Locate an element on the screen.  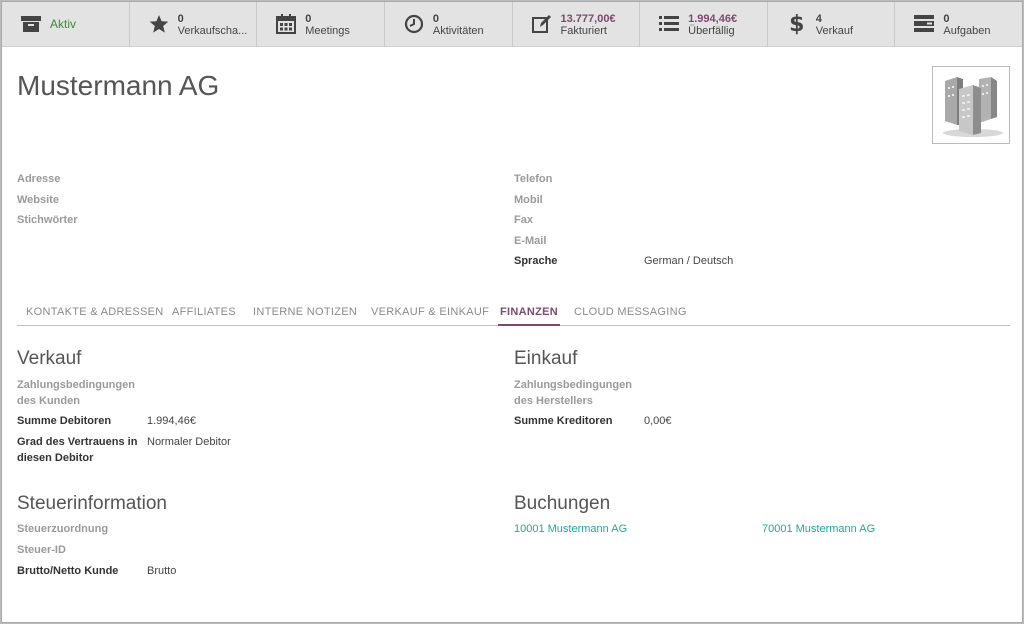
meetings-button: 0 Meetings is located at coordinates (321, 24).